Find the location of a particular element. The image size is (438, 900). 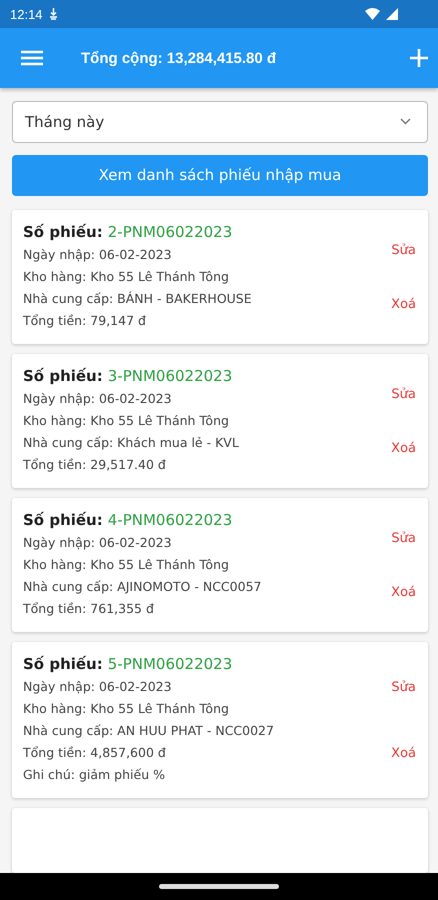

receipt-card: Số phiếu: 4-PNM06022023 Ngày nhập: 06-02-2023 Kho hàng: Kho 55 Lê Thánh Tông Nhà cung cấp: AJINOMOTO - NCC0057 Tổng tiền: 761,355 đ Sửa Xoá is located at coordinates (220, 565).